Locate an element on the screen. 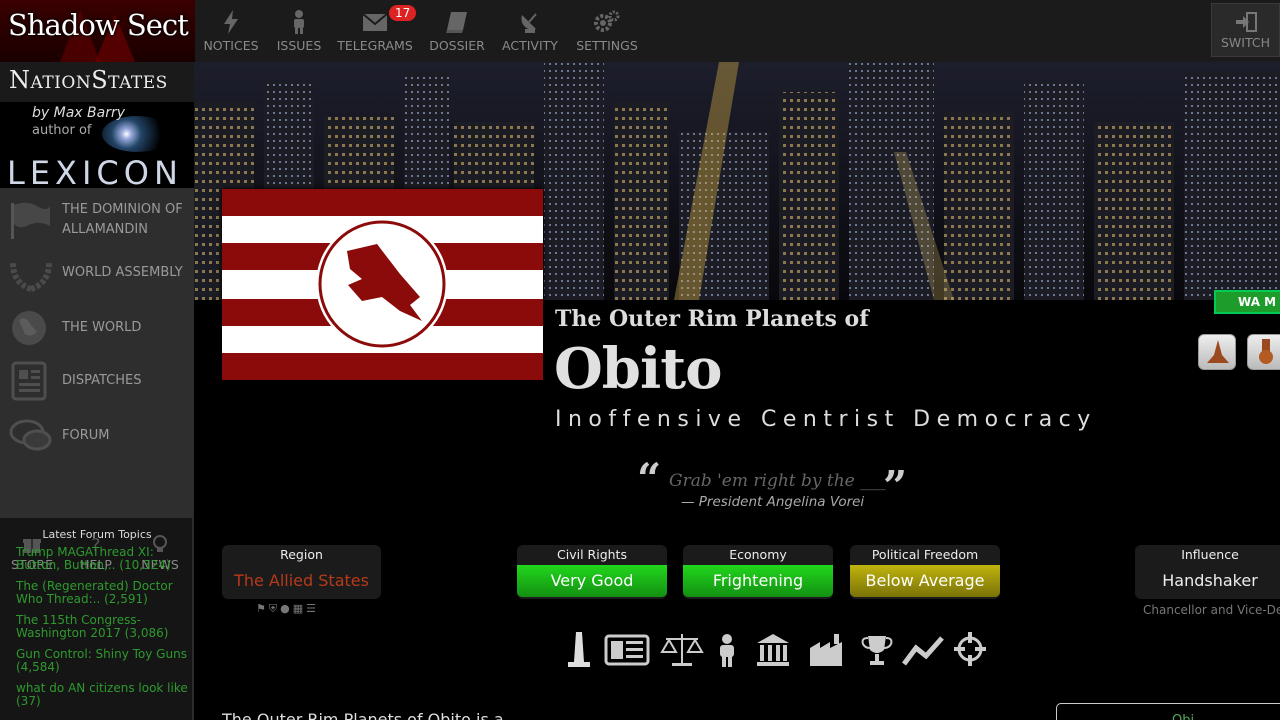  nation-pretitle: The Outer Rim Planets of is located at coordinates (712, 319).